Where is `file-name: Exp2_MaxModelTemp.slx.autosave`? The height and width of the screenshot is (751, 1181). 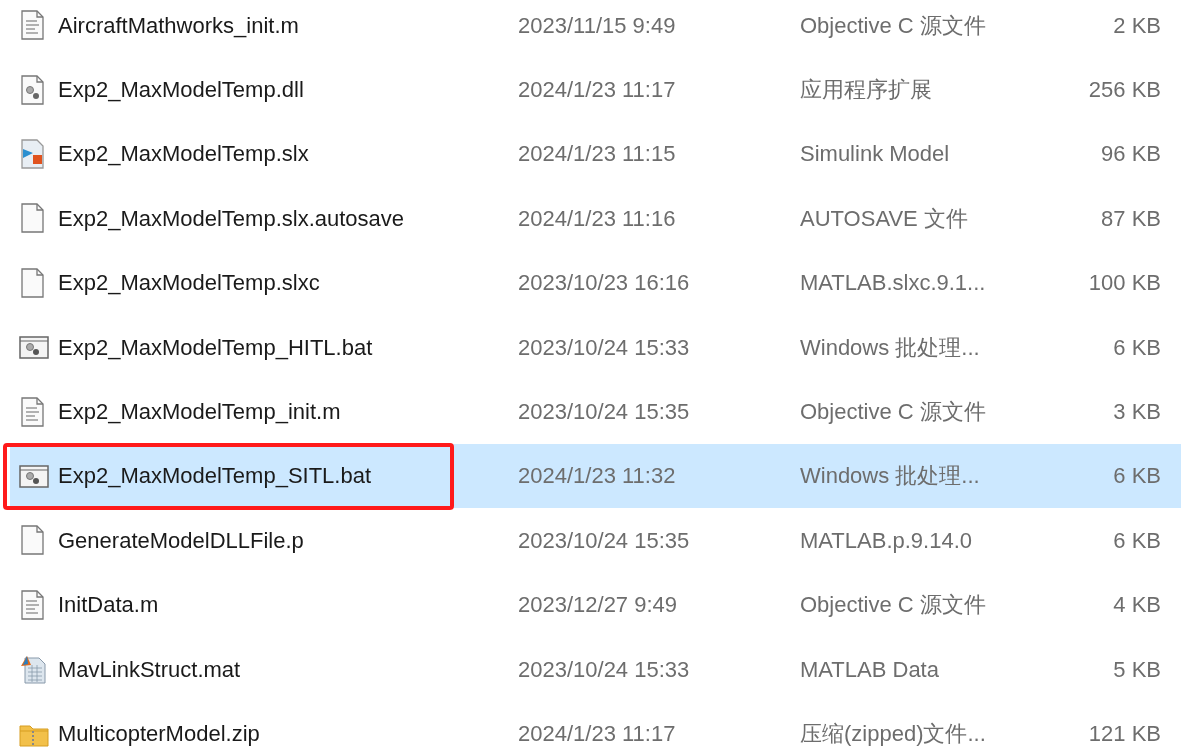
file-name: Exp2_MaxModelTemp.slx.autosave is located at coordinates (232, 218).